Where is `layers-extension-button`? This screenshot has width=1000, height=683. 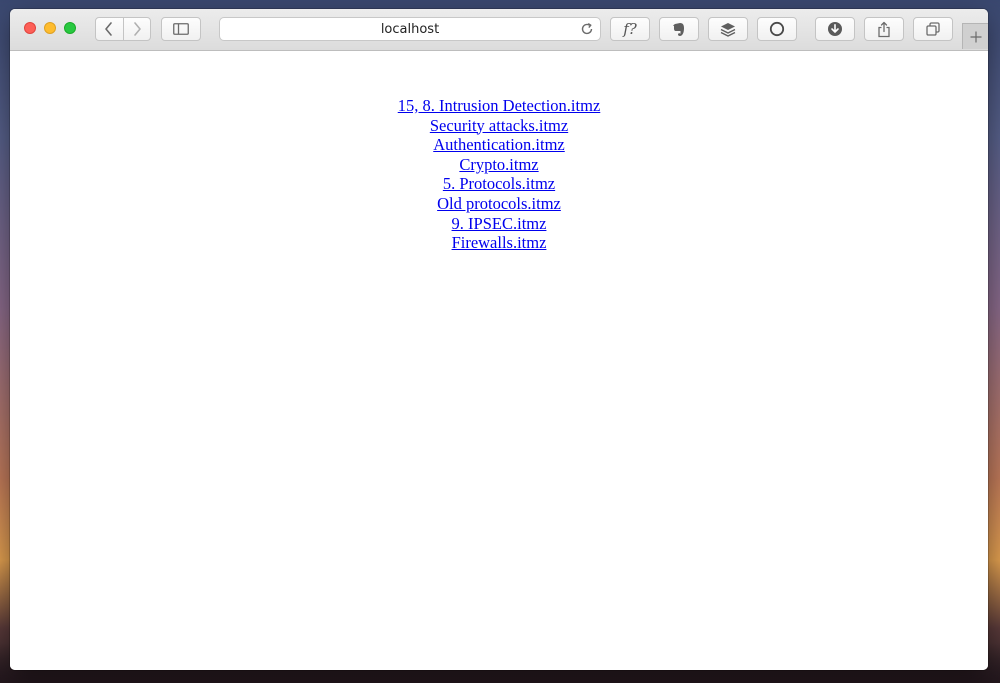
layers-extension-button is located at coordinates (728, 29).